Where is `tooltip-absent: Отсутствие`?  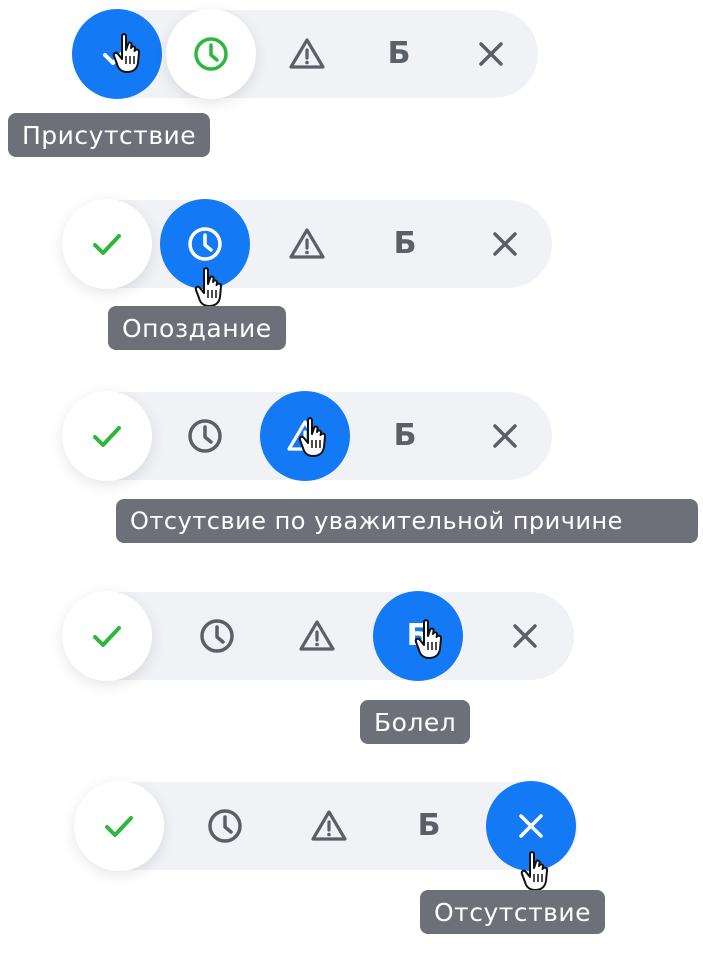 tooltip-absent: Отсутствие is located at coordinates (513, 912).